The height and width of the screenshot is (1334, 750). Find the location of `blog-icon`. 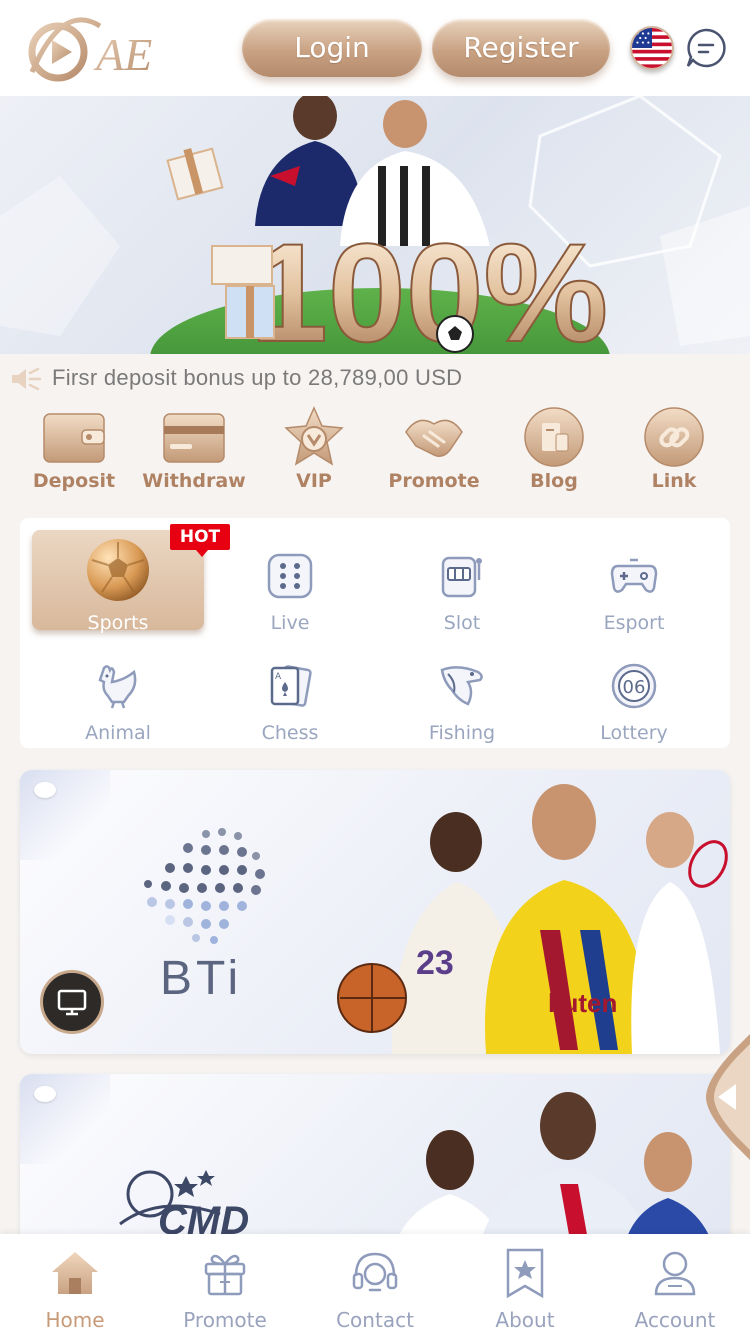

blog-icon is located at coordinates (554, 437).